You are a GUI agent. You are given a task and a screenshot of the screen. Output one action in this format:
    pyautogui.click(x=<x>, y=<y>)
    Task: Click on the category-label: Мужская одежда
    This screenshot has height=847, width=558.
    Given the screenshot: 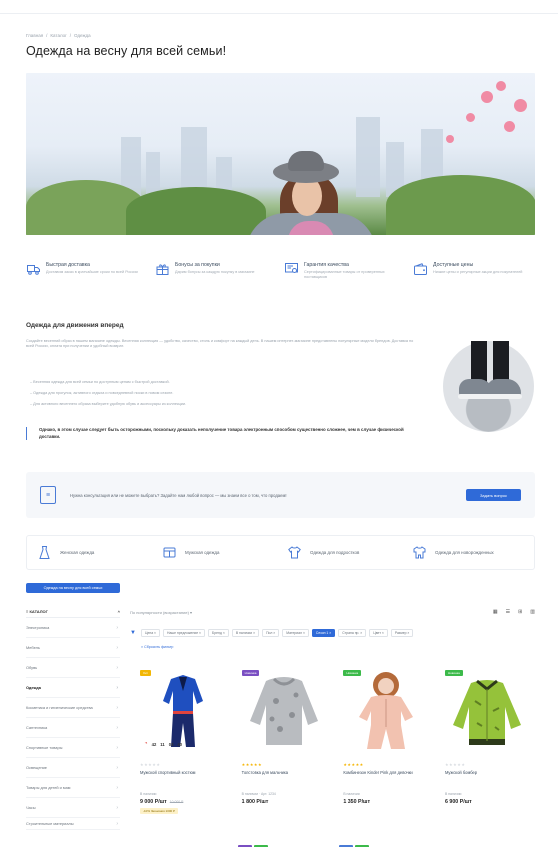 What is the action you would take?
    pyautogui.click(x=202, y=552)
    